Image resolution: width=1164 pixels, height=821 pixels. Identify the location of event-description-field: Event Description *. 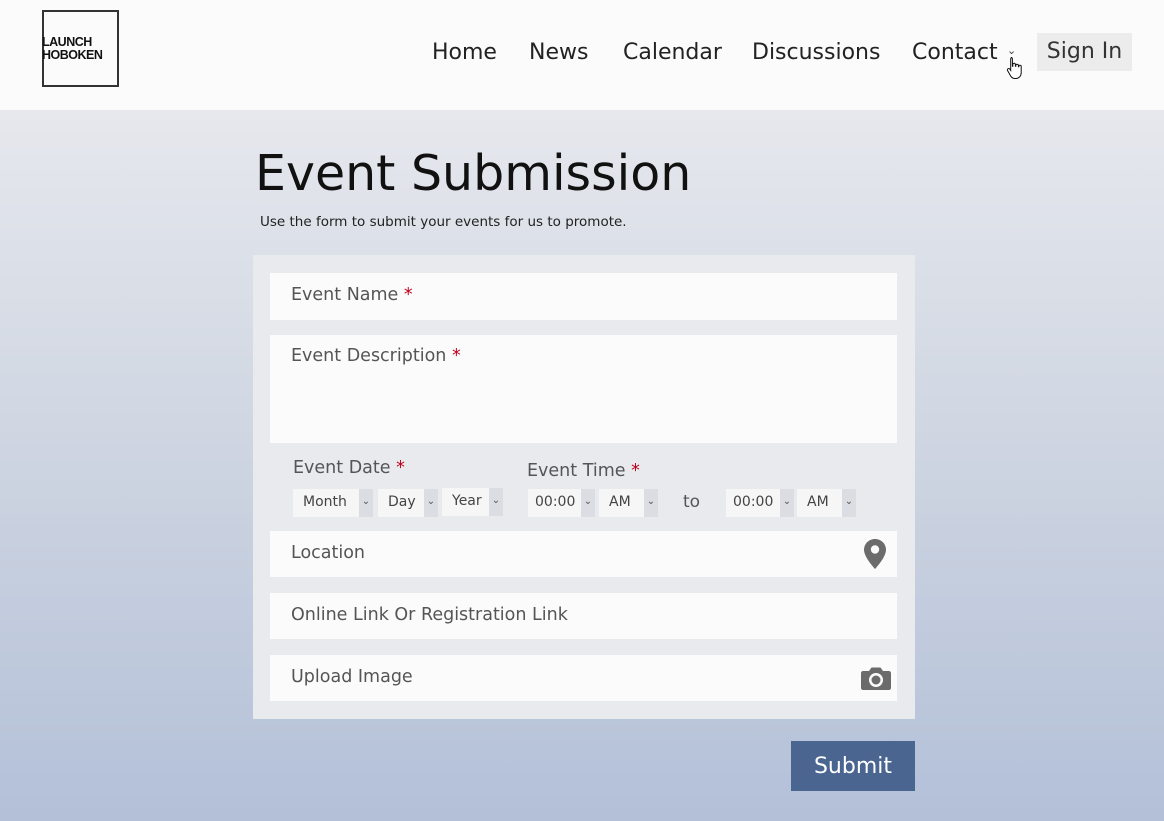
(583, 389).